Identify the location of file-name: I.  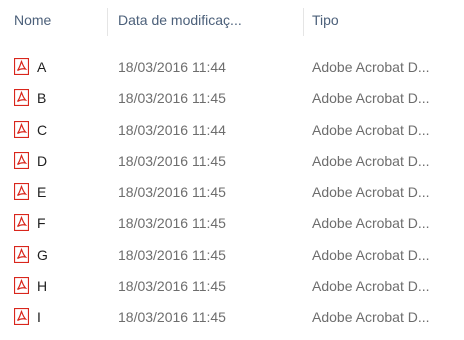
(39, 317).